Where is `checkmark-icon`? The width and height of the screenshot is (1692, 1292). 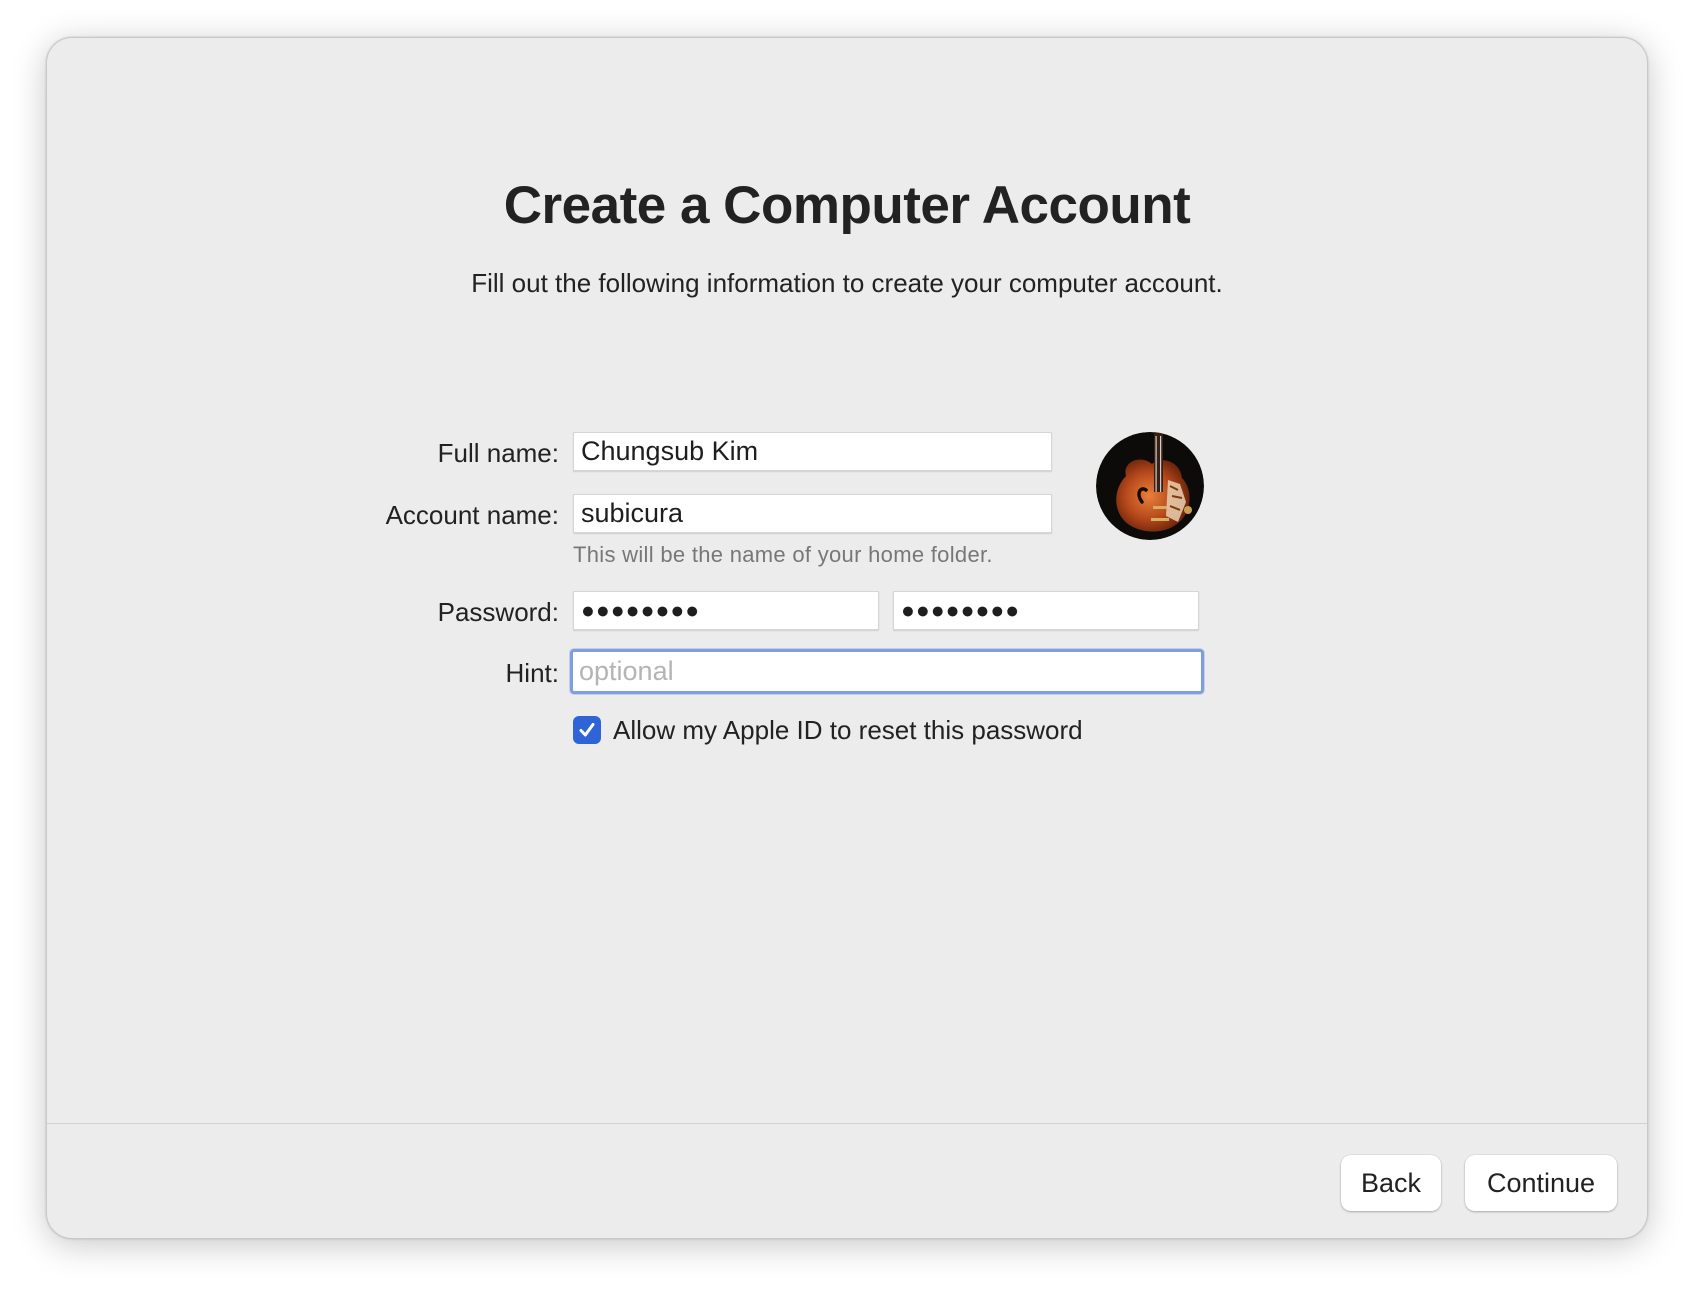
checkmark-icon is located at coordinates (587, 730).